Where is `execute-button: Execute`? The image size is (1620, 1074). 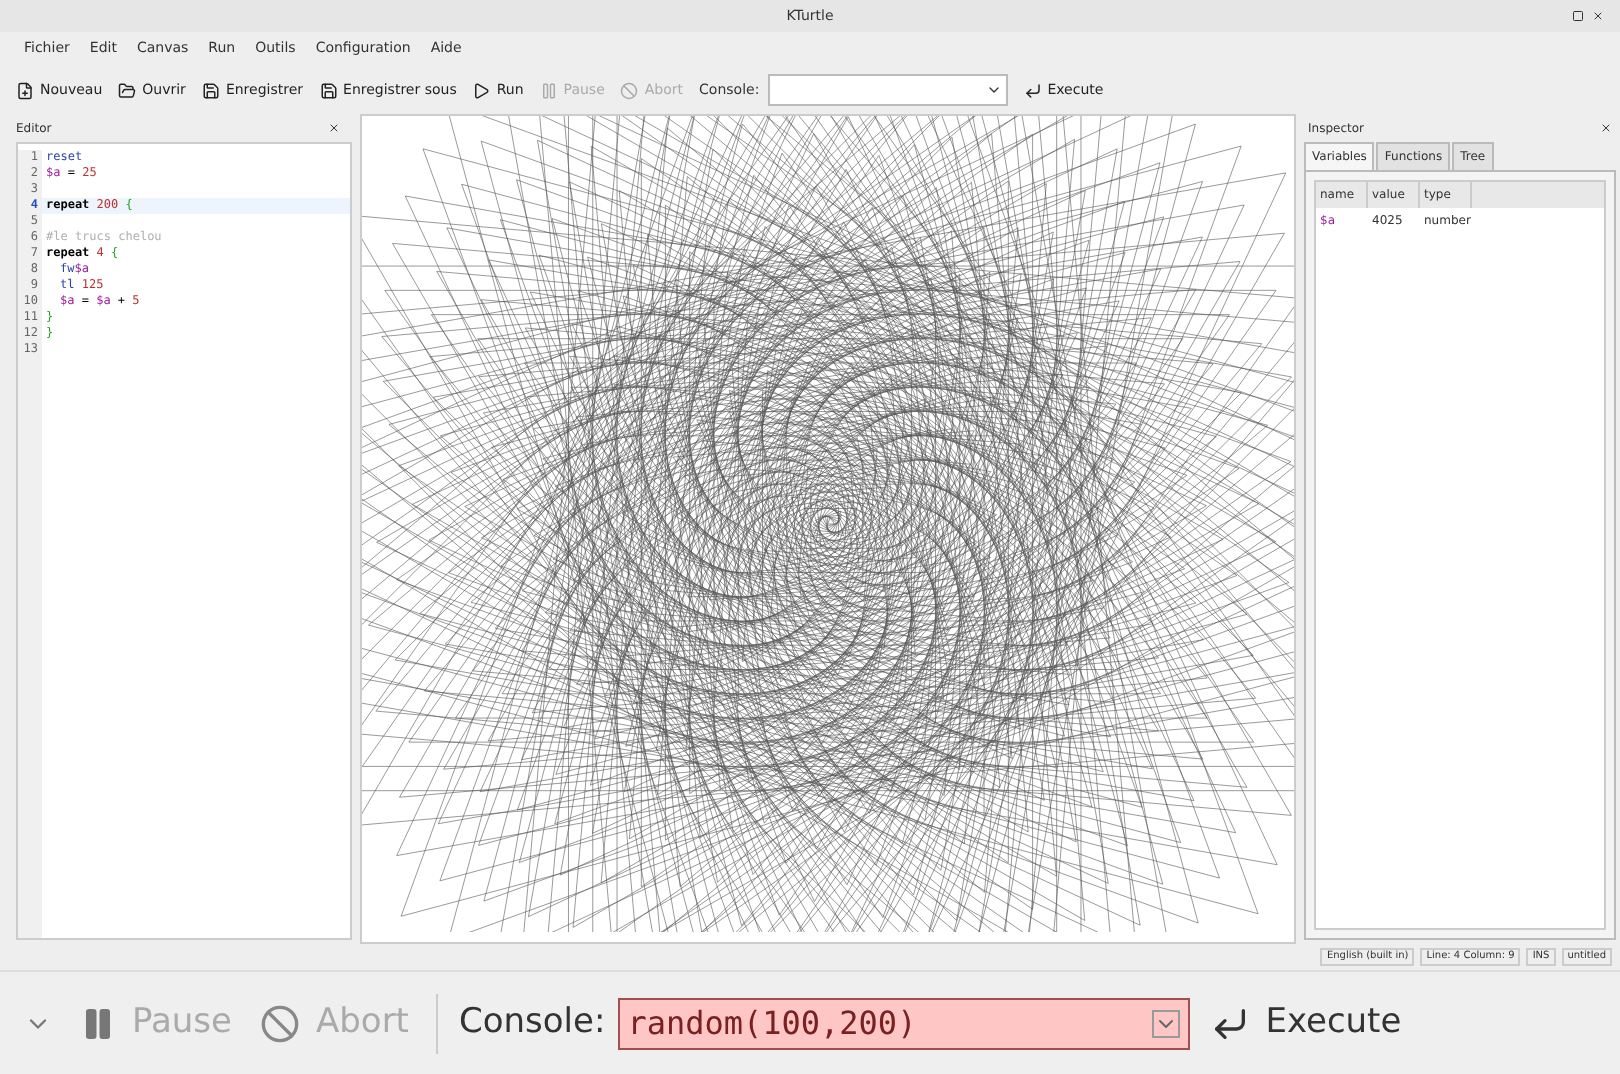
execute-button: Execute is located at coordinates (1305, 1023).